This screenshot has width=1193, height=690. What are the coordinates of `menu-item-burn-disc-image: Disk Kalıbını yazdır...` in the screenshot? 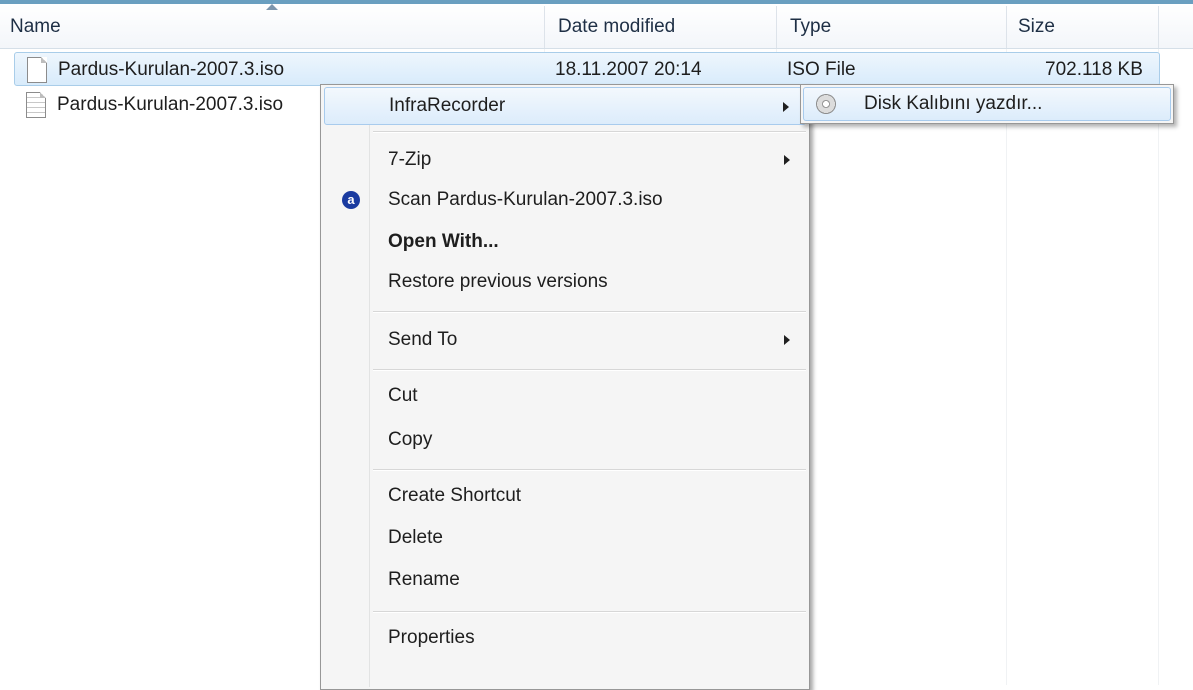 It's located at (987, 104).